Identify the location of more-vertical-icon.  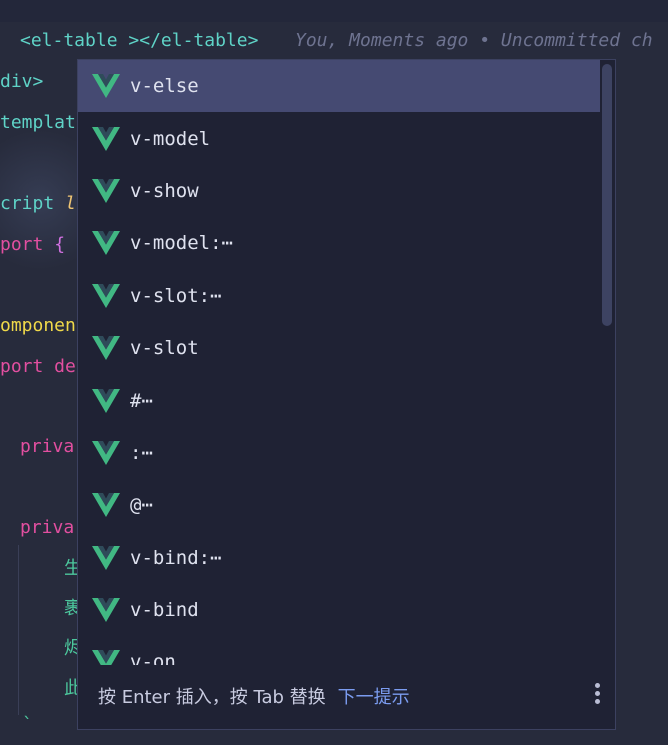
(597, 695).